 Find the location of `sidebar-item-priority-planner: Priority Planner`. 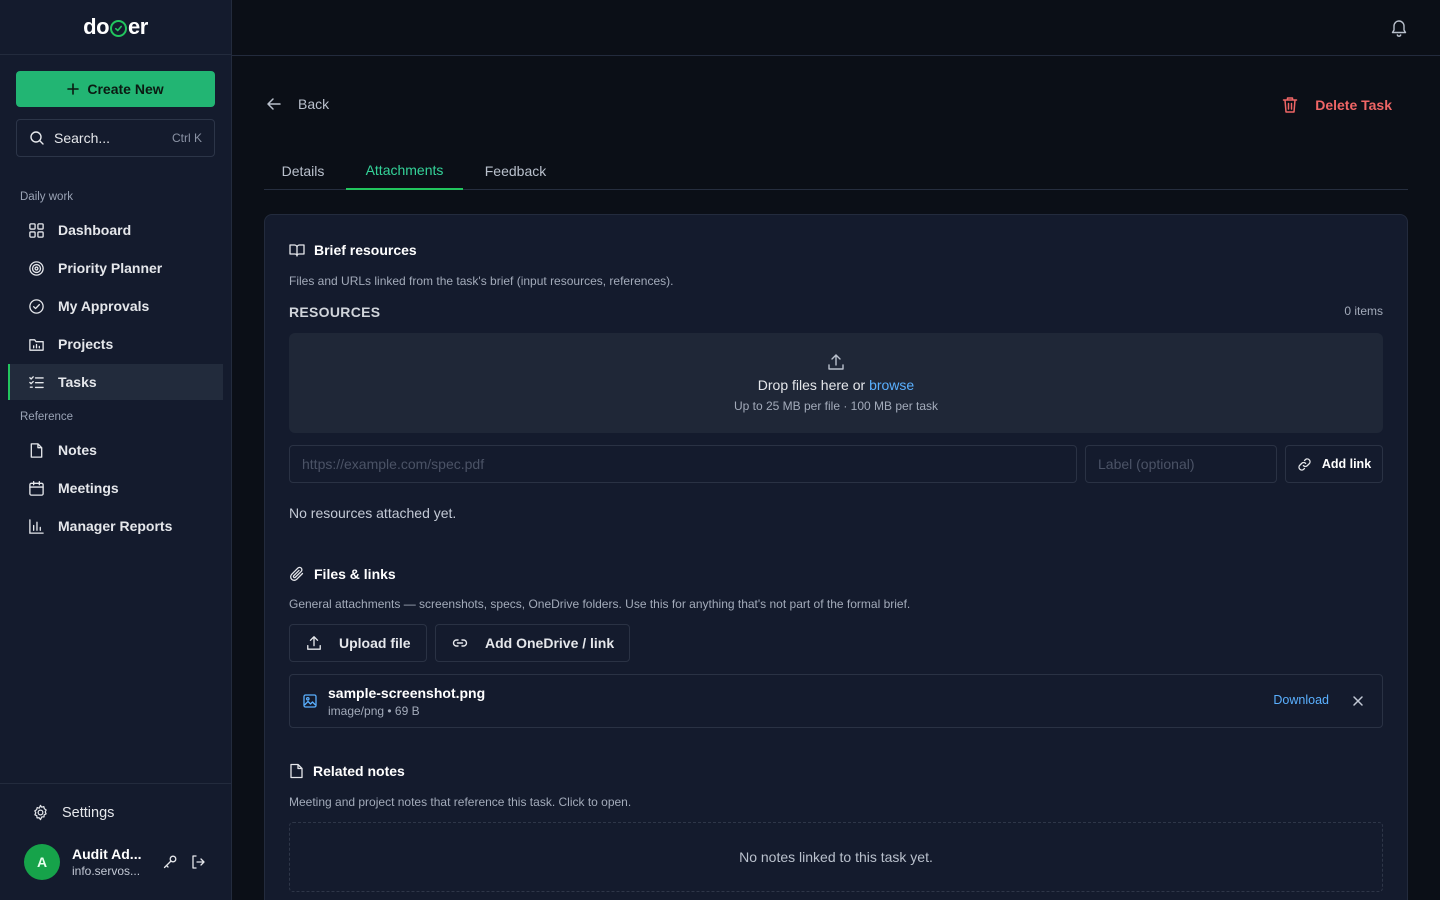

sidebar-item-priority-planner: Priority Planner is located at coordinates (115, 268).